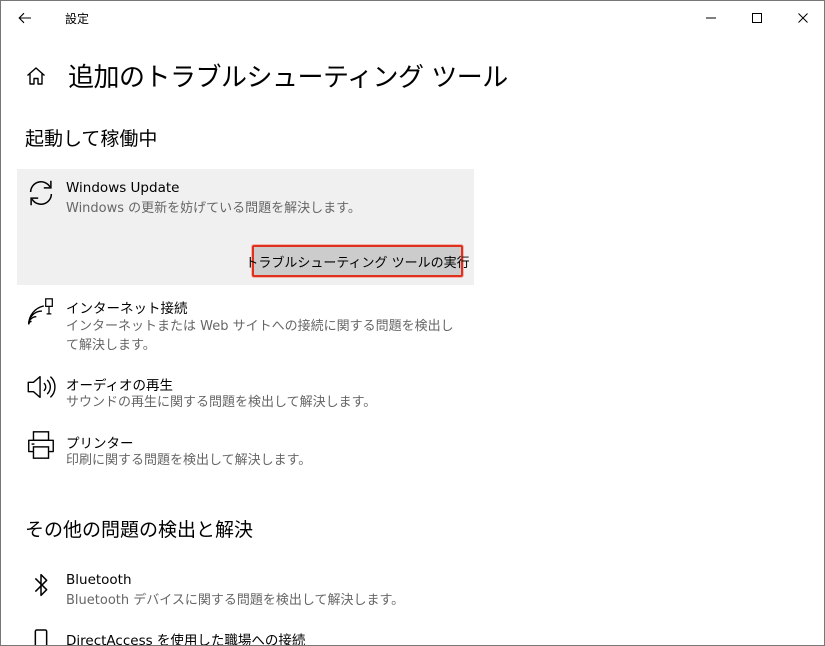  Describe the element at coordinates (189, 460) in the screenshot. I see `item-description: 印刷に関する問題を検出して解決します。` at that location.